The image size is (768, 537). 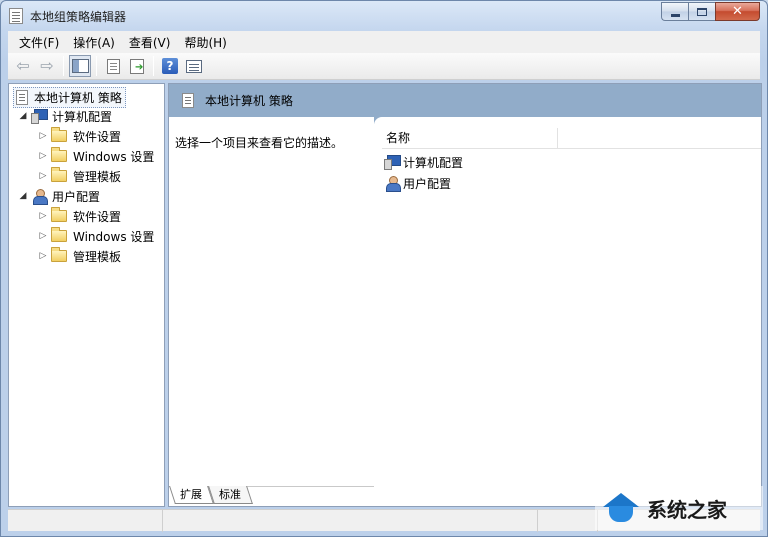 I want to click on close-icon: ✕, so click(x=737, y=11).